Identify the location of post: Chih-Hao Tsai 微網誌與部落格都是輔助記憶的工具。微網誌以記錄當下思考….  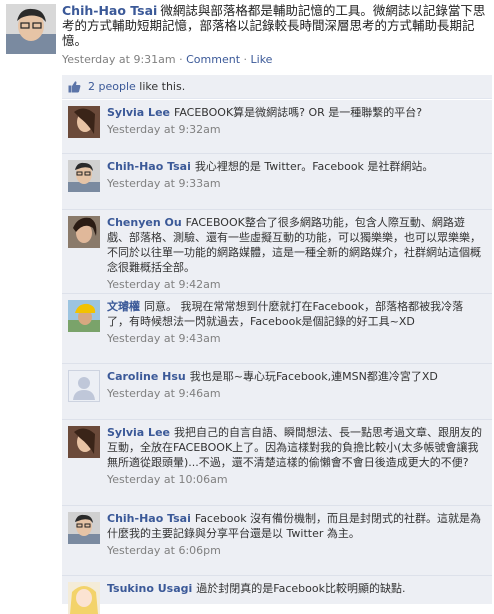
(247, 35).